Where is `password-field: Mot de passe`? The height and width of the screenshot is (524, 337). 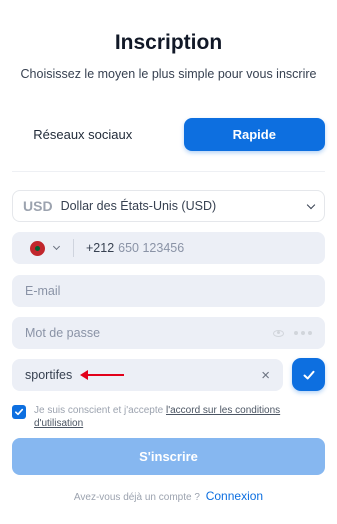
password-field: Mot de passe is located at coordinates (168, 333).